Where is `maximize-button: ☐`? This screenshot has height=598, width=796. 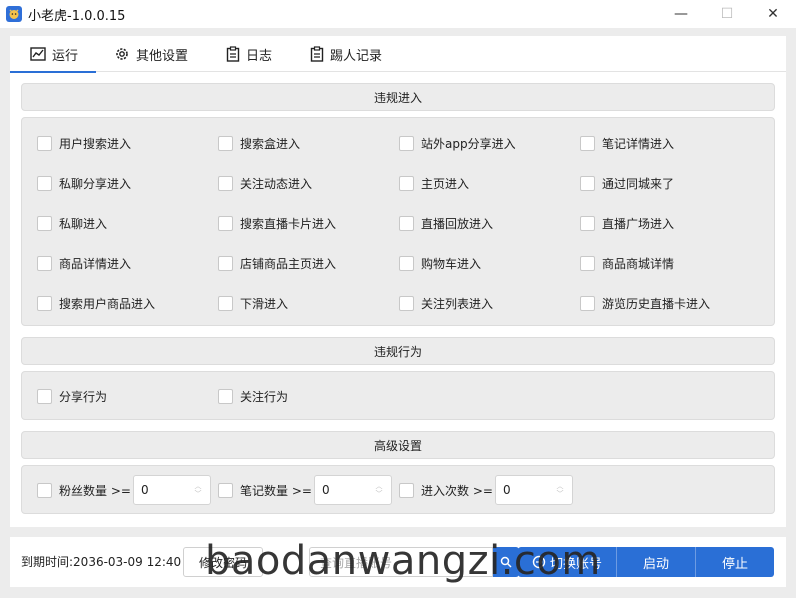 maximize-button: ☐ is located at coordinates (727, 14).